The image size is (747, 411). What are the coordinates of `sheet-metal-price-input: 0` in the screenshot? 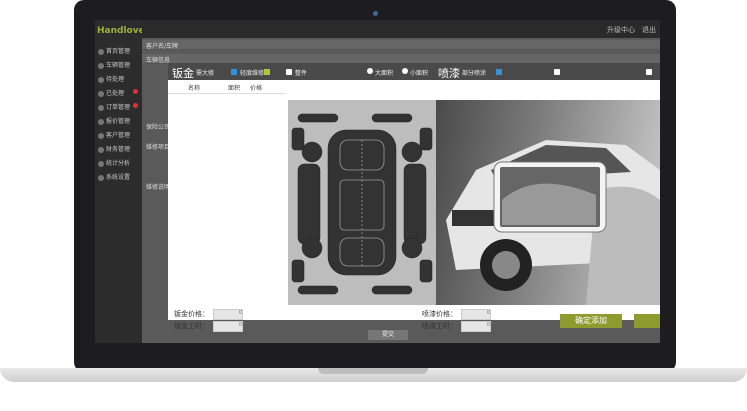 It's located at (228, 314).